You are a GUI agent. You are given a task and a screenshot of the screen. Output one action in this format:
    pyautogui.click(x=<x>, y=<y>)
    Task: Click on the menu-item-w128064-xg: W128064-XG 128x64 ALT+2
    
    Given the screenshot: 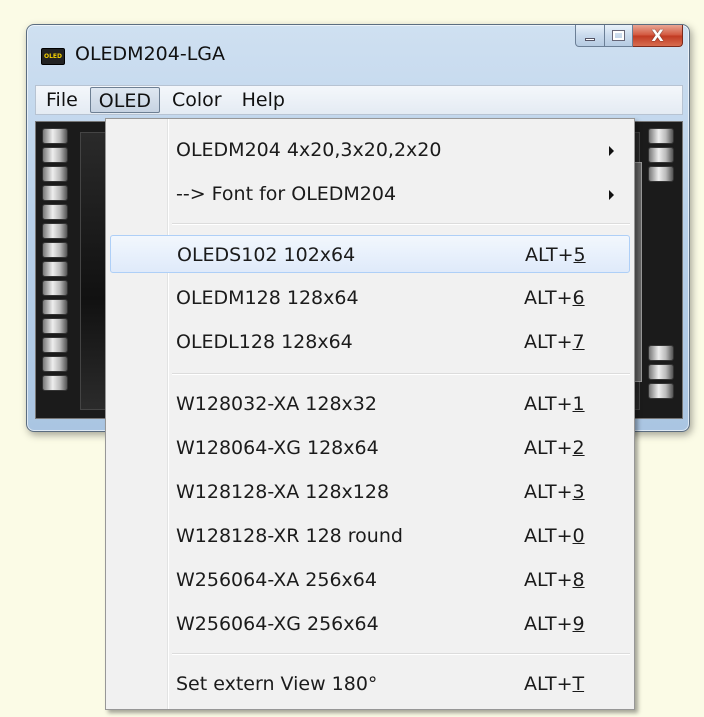 What is the action you would take?
    pyautogui.click(x=370, y=448)
    